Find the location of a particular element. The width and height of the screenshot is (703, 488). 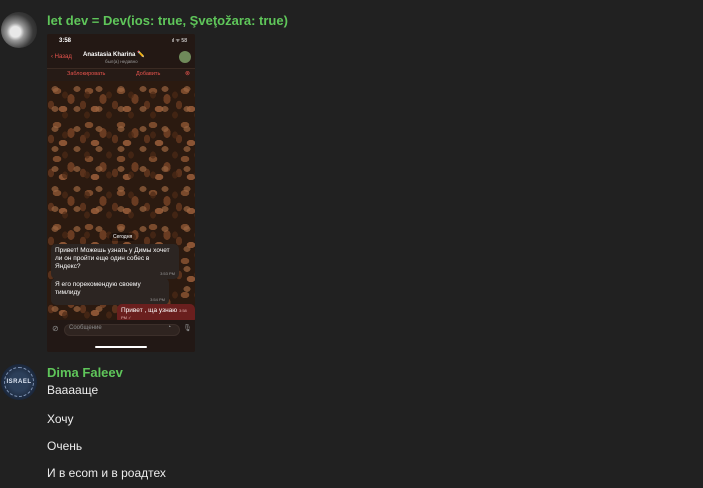

sender-name: Dima Faleev is located at coordinates (85, 372).